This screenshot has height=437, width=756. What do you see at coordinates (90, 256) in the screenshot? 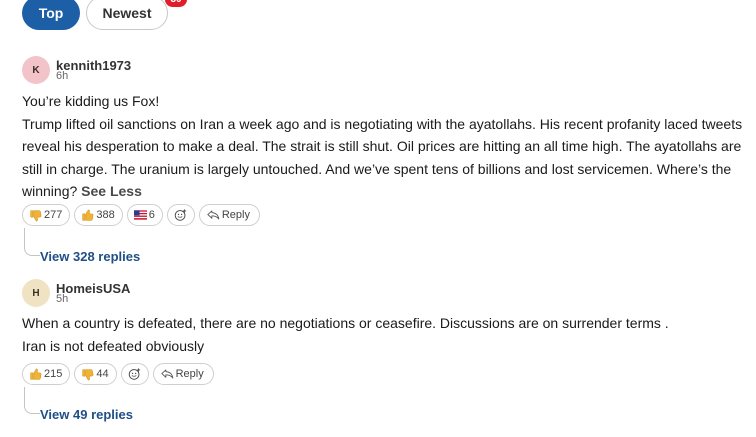
I see `view-replies-link: View 328 replies` at bounding box center [90, 256].